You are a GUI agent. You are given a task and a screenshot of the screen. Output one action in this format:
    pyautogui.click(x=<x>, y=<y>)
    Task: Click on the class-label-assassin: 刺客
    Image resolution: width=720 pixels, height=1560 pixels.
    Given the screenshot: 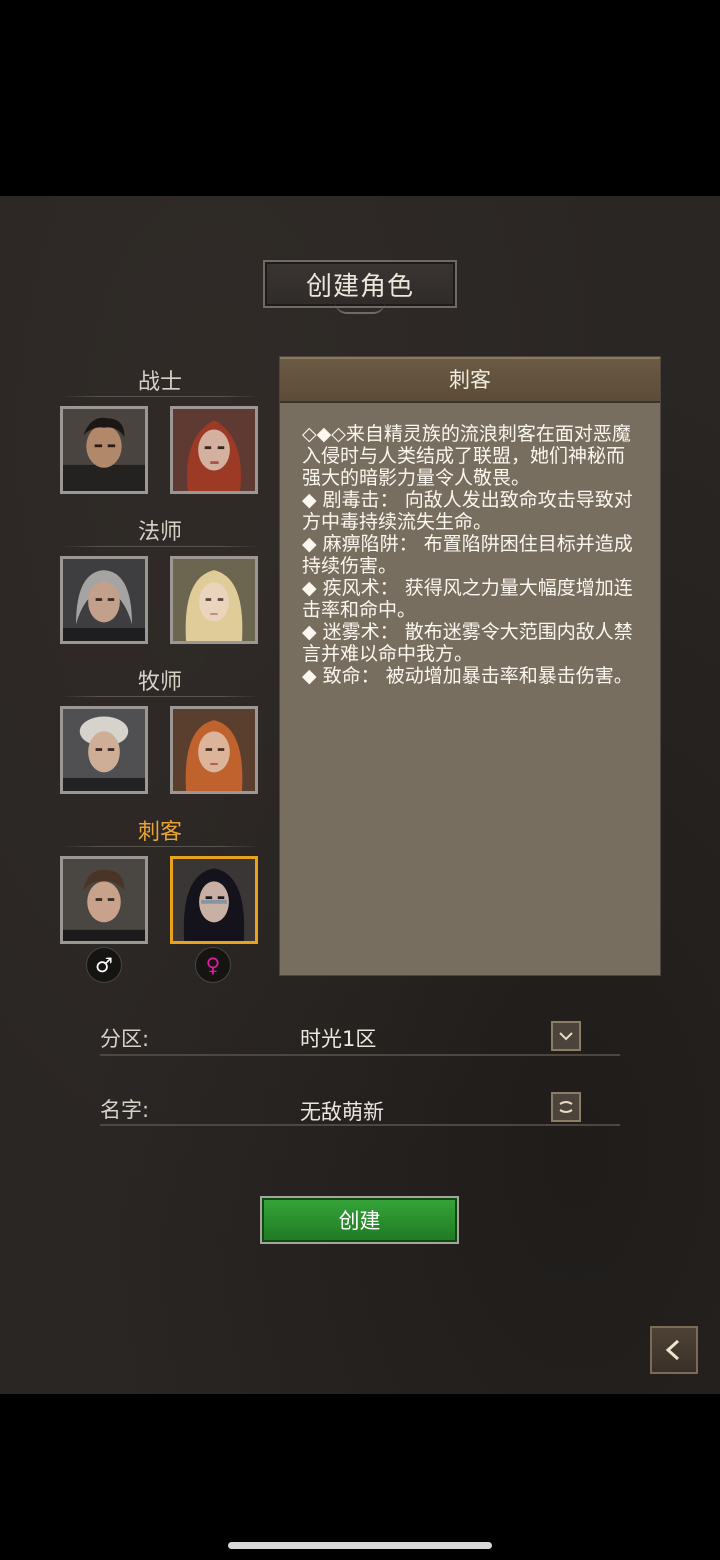 What is the action you would take?
    pyautogui.click(x=159, y=832)
    